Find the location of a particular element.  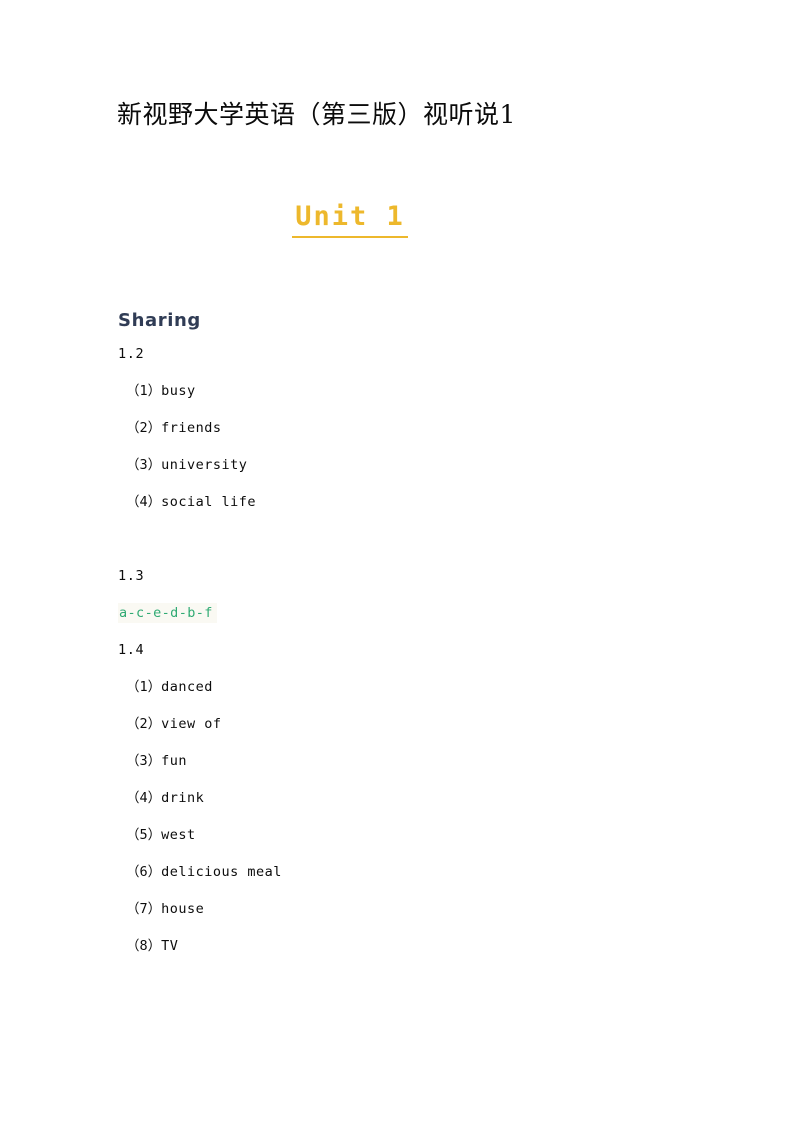

exercise-number: 1.3 is located at coordinates (131, 576).